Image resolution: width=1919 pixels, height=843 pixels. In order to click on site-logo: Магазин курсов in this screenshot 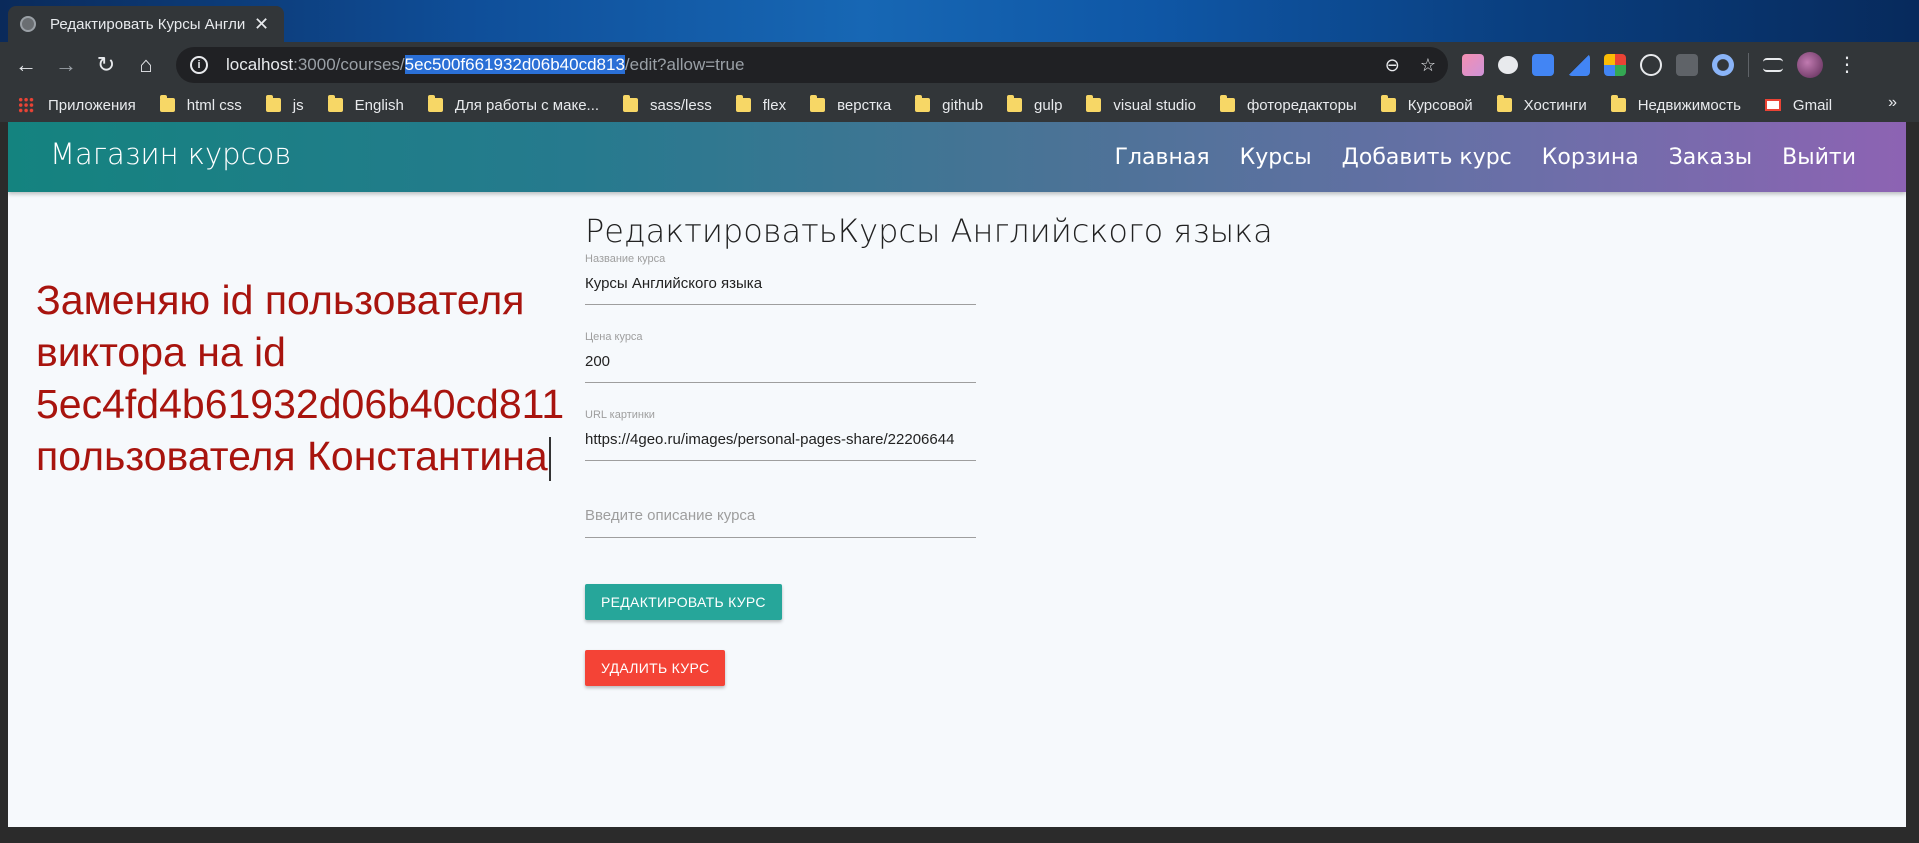, I will do `click(170, 154)`.